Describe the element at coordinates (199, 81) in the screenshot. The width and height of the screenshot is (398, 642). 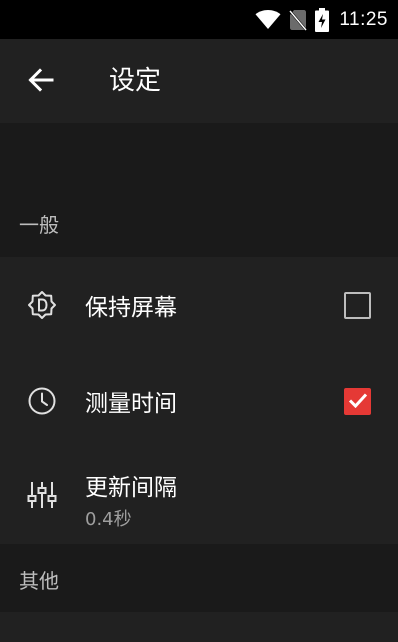
I see `app-bar: 设定` at that location.